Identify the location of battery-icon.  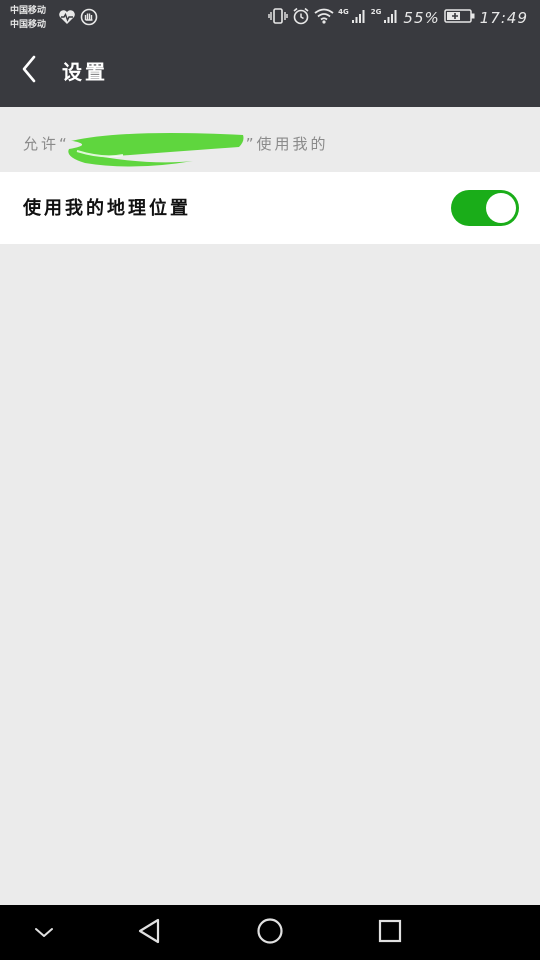
(460, 18).